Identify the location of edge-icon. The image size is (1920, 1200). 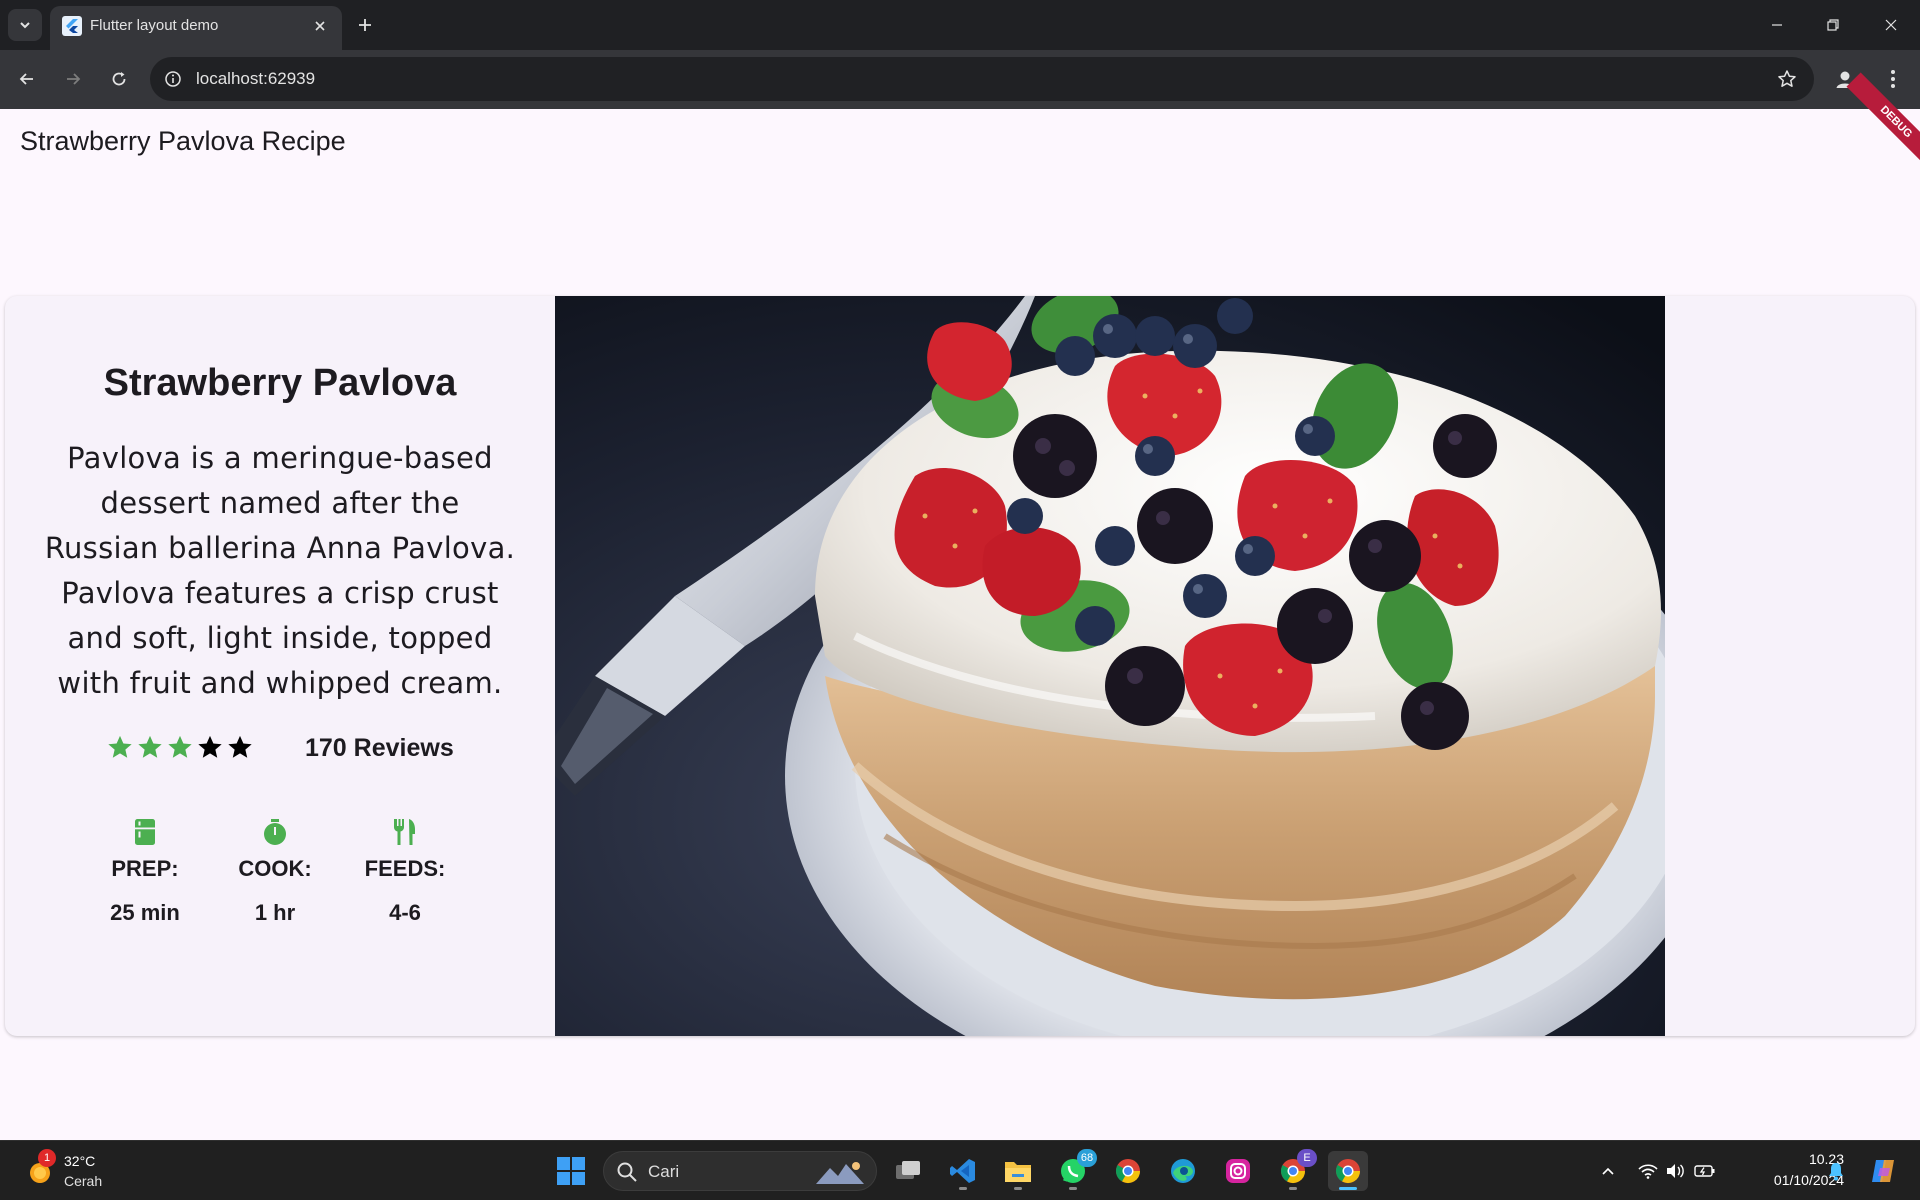
(1183, 1171).